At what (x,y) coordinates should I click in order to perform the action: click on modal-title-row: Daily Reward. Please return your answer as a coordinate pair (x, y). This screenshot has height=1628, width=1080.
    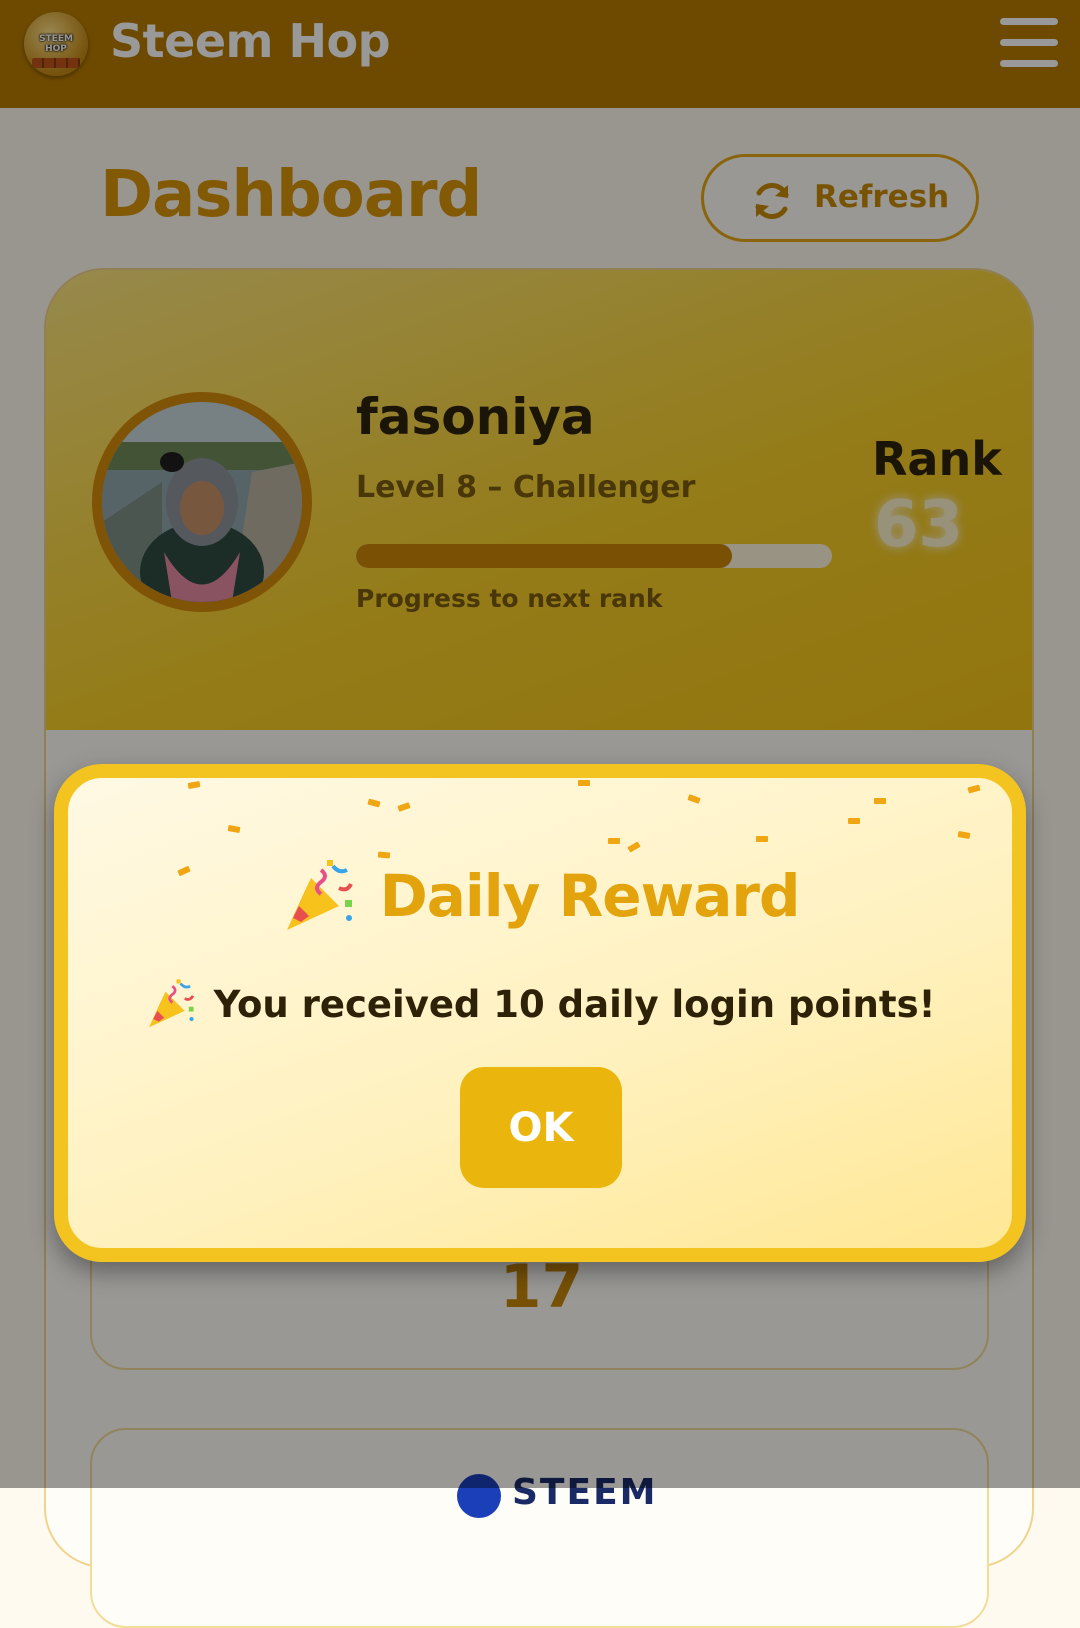
    Looking at the image, I should click on (540, 896).